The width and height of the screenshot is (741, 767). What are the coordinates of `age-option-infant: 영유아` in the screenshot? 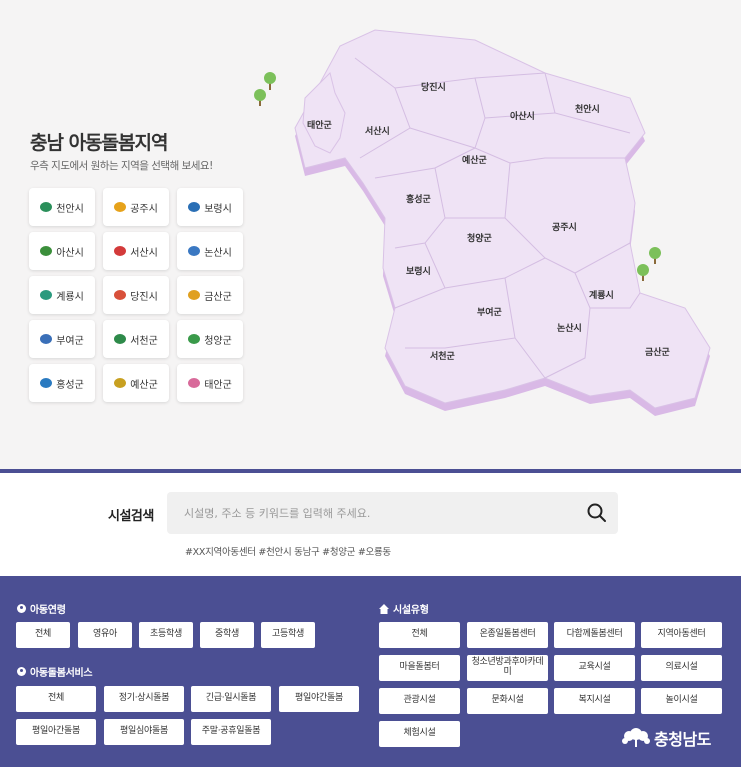 It's located at (105, 635).